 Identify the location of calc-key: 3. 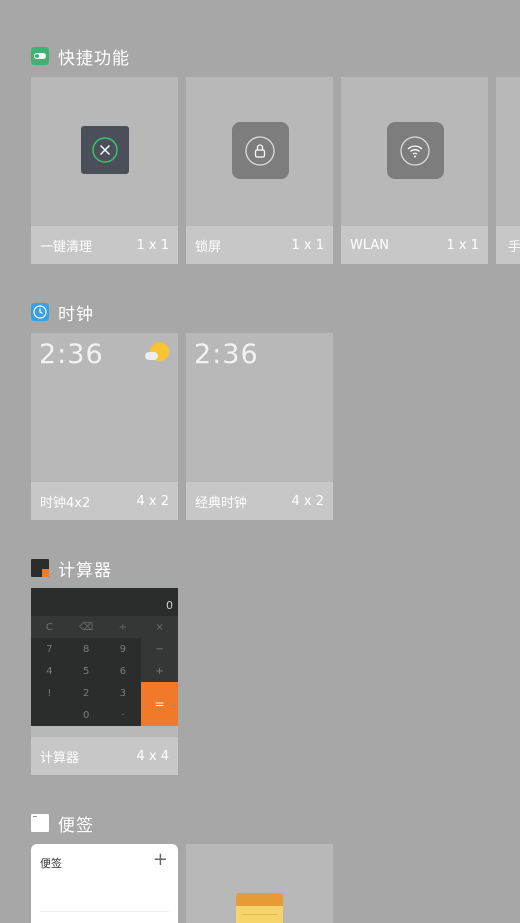
(123, 693).